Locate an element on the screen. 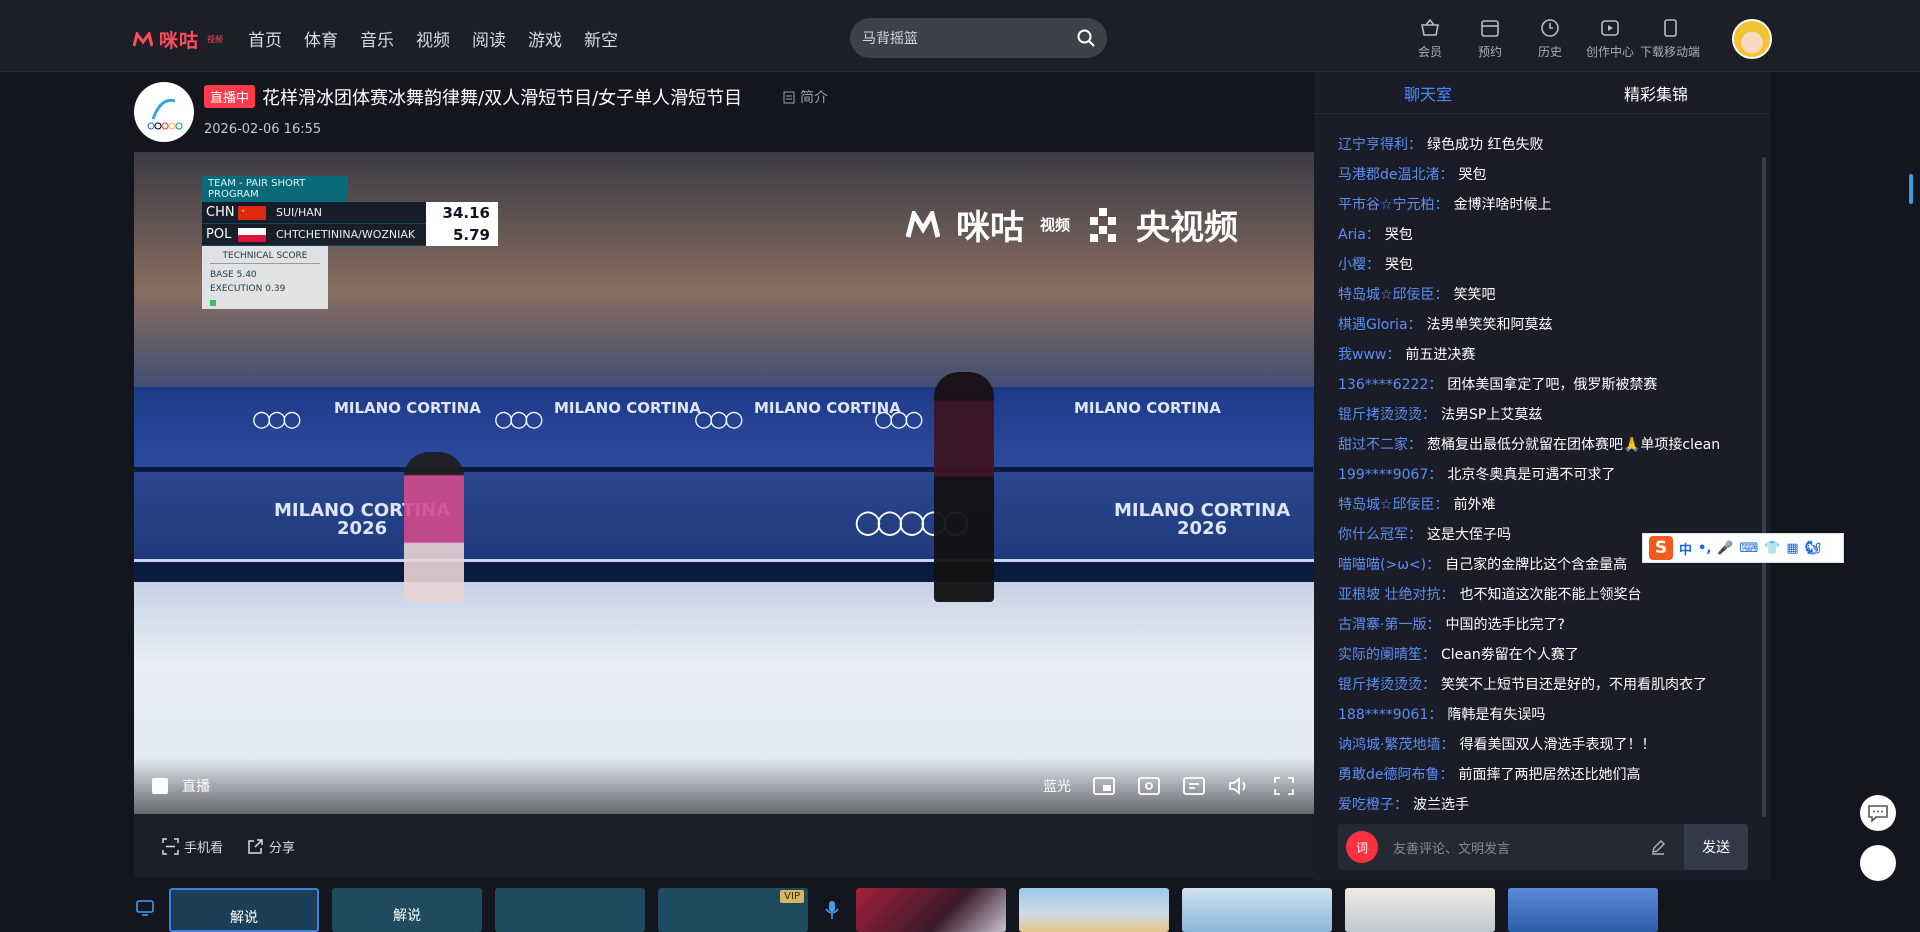 The height and width of the screenshot is (932, 1920). ime-toolbar: S 中 •, 🎤 ⌨ 👕 ▦ 🐿 is located at coordinates (1743, 548).